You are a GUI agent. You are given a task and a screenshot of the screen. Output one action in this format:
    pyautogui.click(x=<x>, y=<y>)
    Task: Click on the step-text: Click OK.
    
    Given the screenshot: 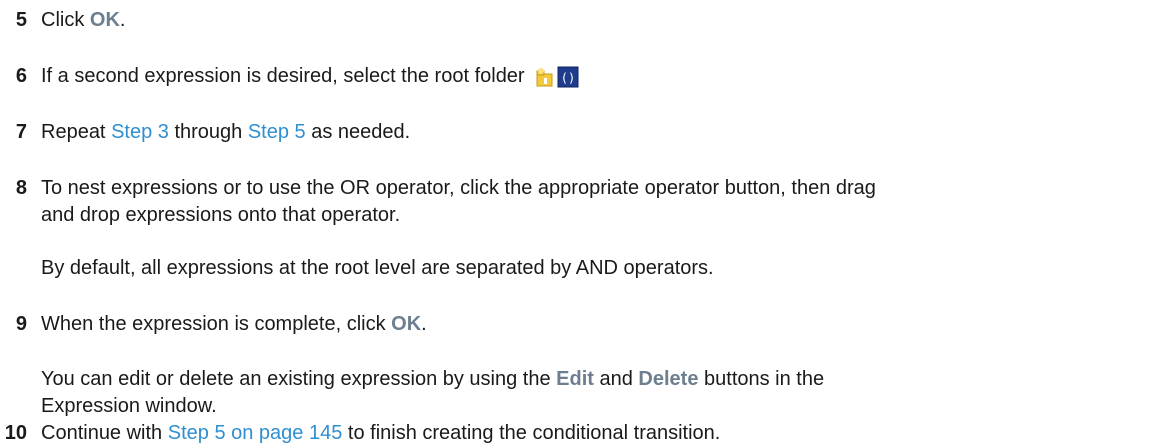 What is the action you would take?
    pyautogui.click(x=83, y=20)
    